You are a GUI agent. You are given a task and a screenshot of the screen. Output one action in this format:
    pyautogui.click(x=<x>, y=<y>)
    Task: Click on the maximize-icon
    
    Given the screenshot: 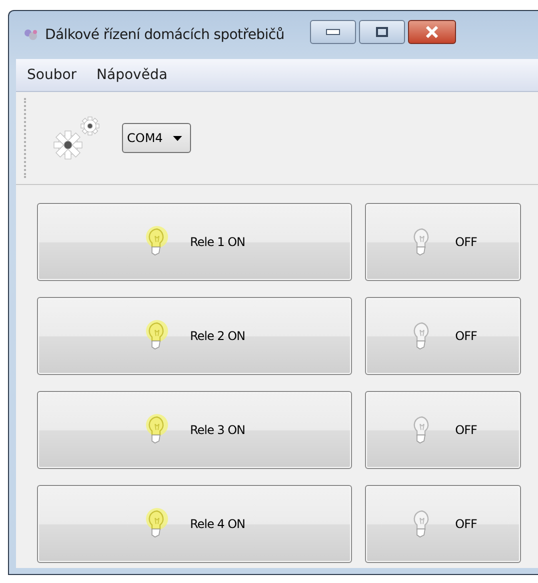 What is the action you would take?
    pyautogui.click(x=382, y=32)
    